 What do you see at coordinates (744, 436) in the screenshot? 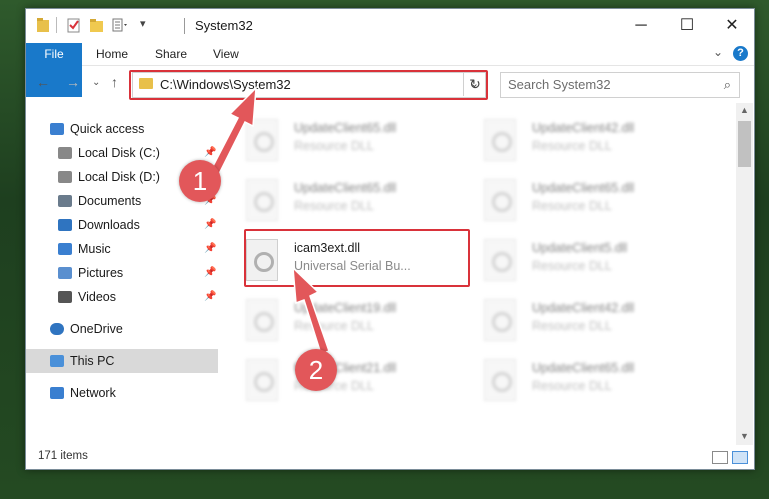
I see `scroll-down-icon: ▼` at bounding box center [744, 436].